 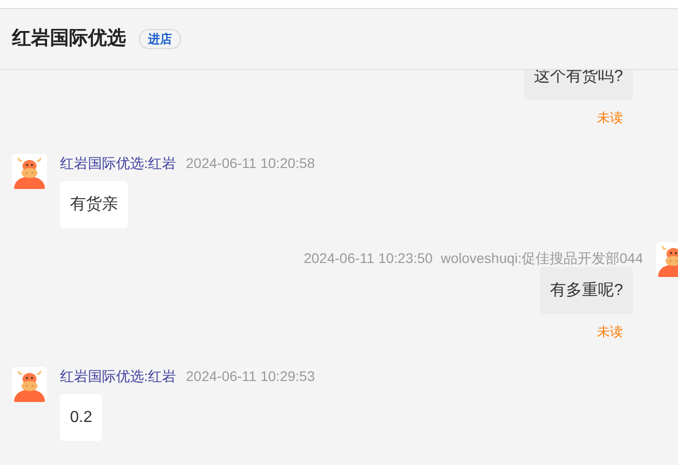 What do you see at coordinates (69, 38) in the screenshot?
I see `store-title: 红岩国际优选` at bounding box center [69, 38].